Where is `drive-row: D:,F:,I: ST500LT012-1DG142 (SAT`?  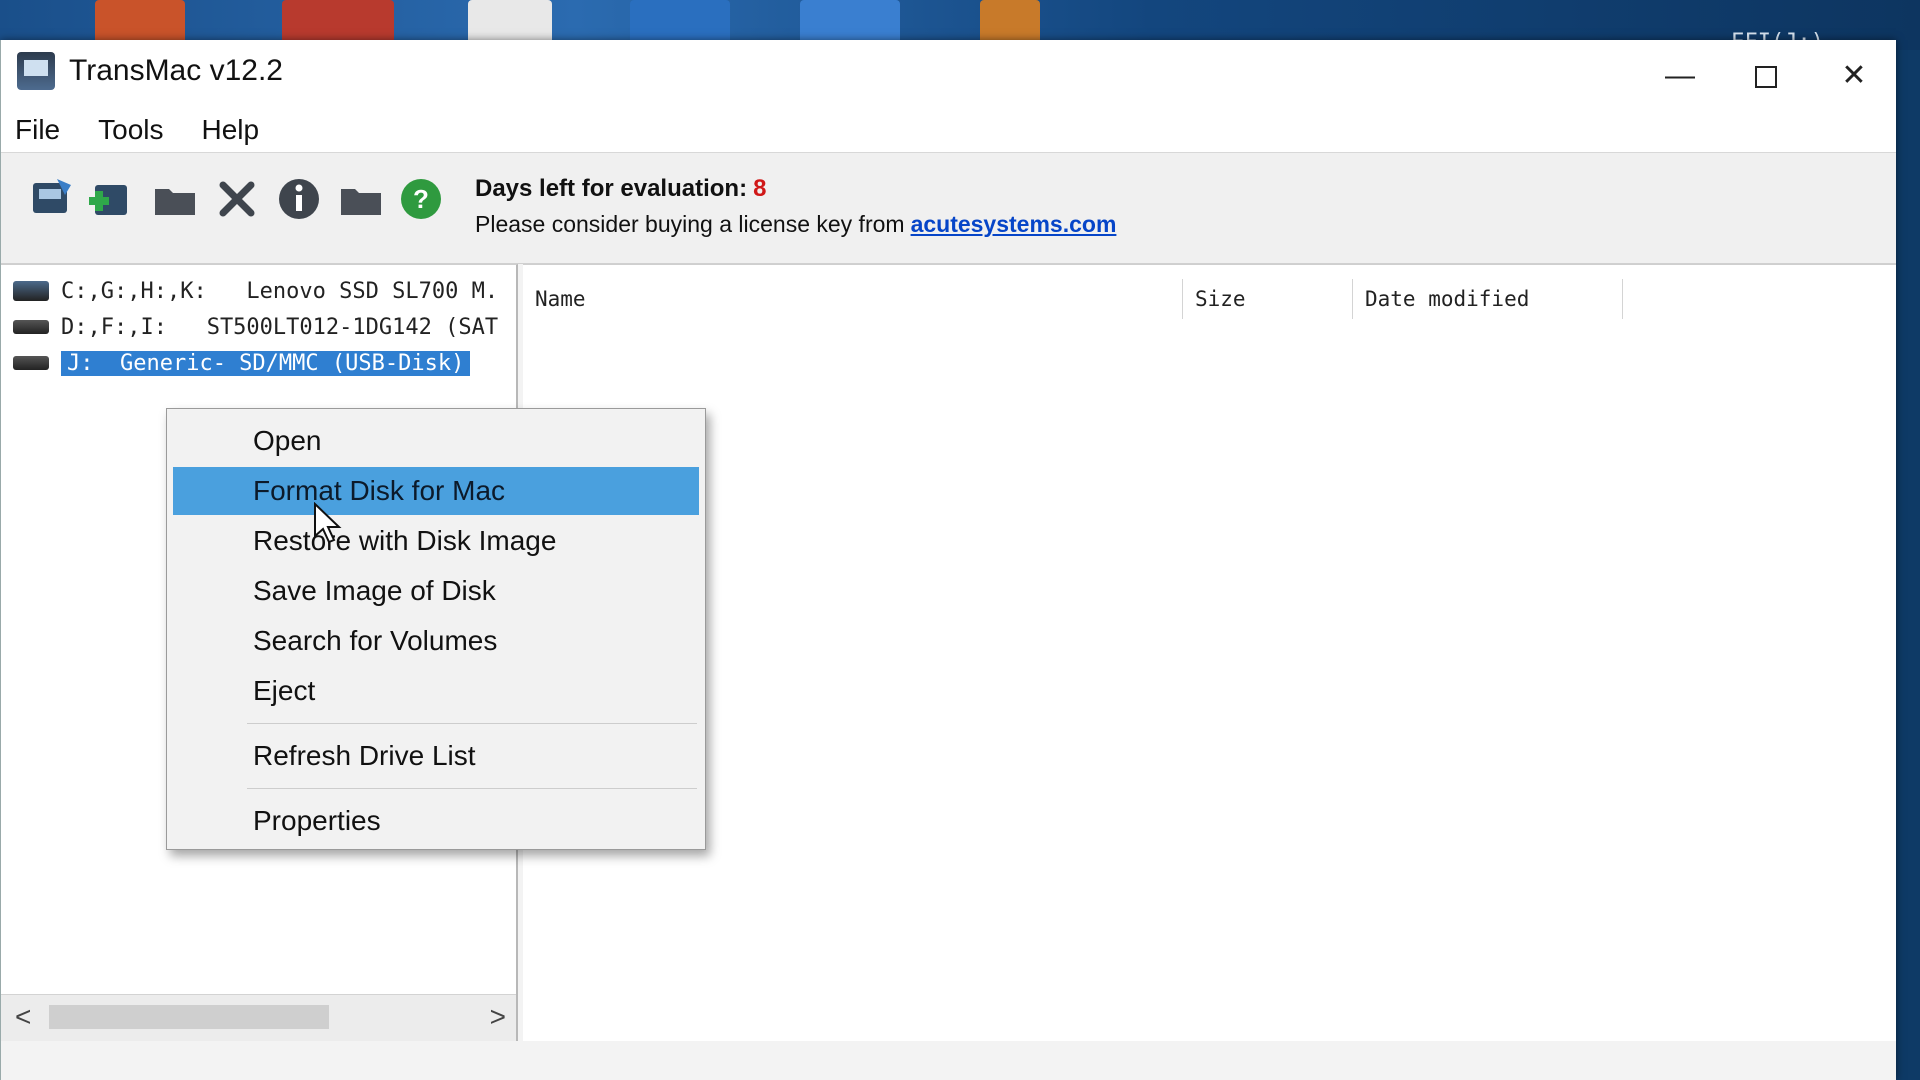
drive-row: D:,F:,I: ST500LT012-1DG142 (SAT is located at coordinates (258, 327).